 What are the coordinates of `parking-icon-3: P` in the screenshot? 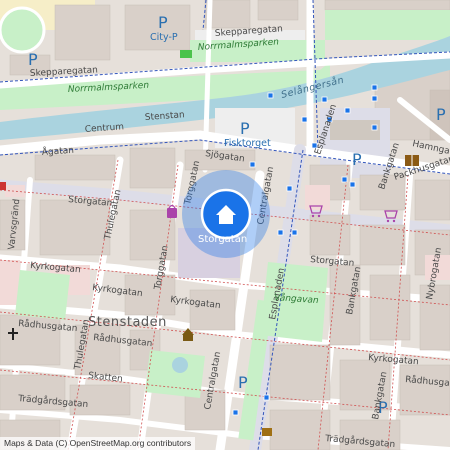 It's located at (245, 128).